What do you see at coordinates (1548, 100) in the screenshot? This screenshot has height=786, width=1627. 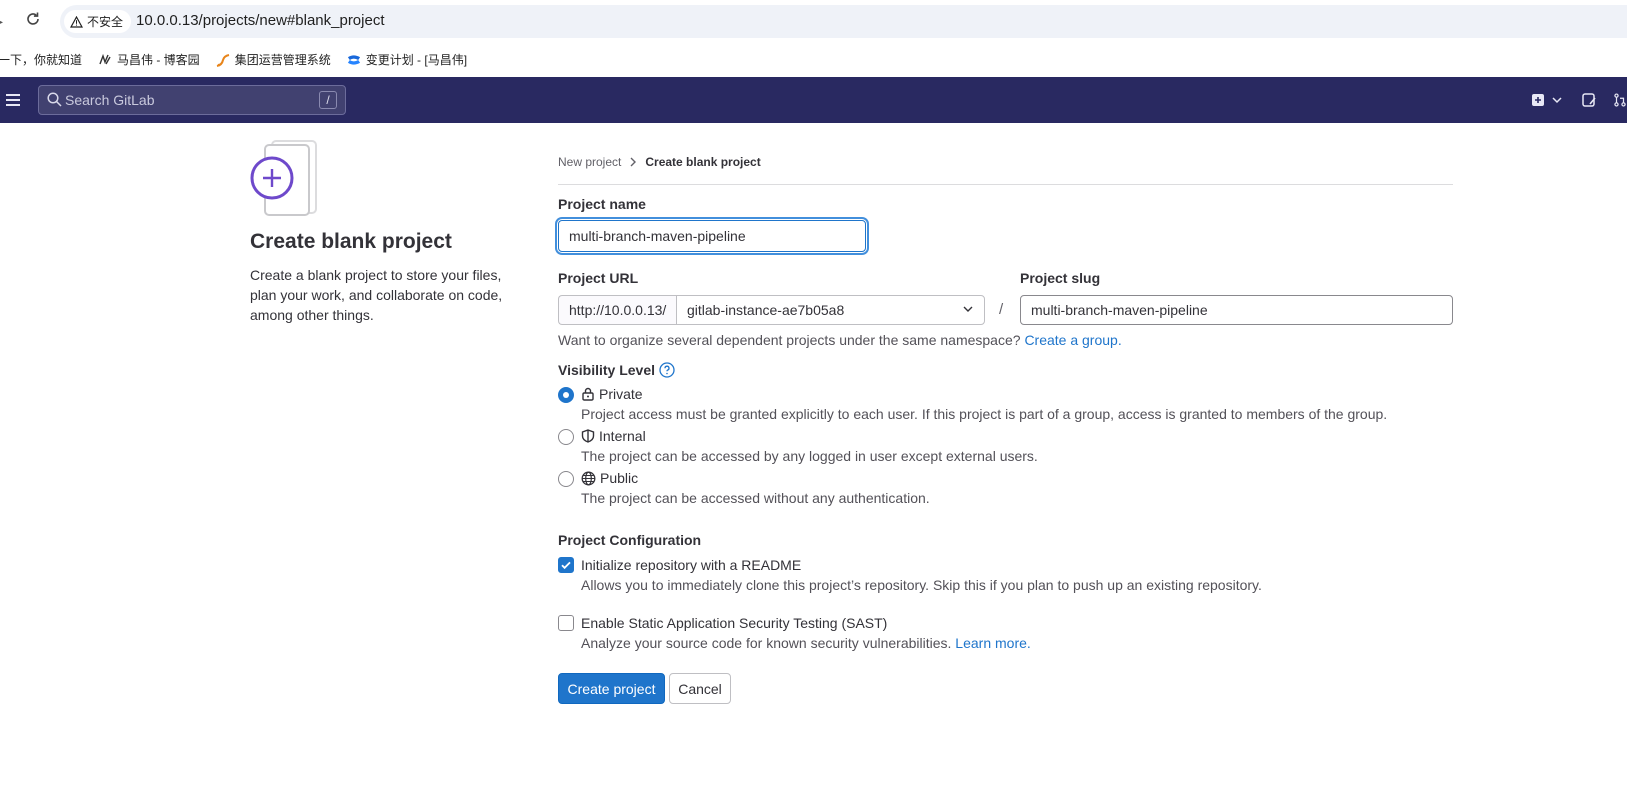 I see `new-menu-icon` at bounding box center [1548, 100].